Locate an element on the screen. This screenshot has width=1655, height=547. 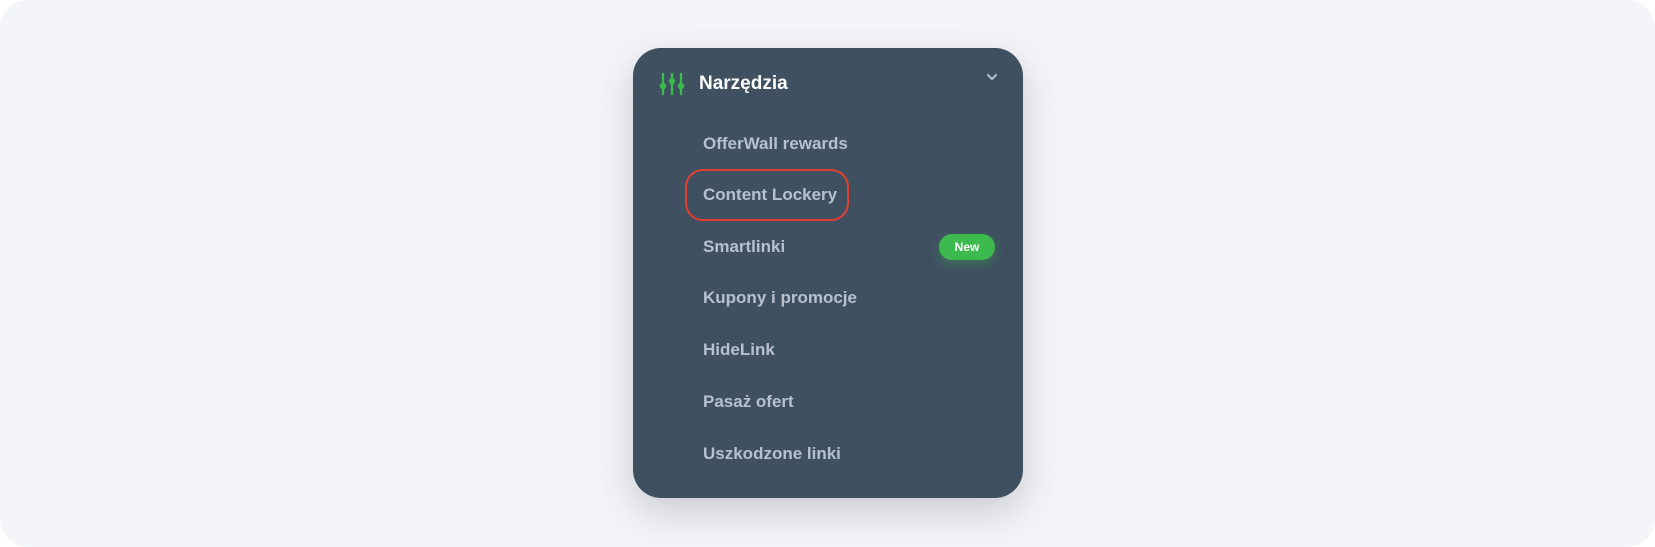
menu-item-label: Content Lockery is located at coordinates (770, 194).